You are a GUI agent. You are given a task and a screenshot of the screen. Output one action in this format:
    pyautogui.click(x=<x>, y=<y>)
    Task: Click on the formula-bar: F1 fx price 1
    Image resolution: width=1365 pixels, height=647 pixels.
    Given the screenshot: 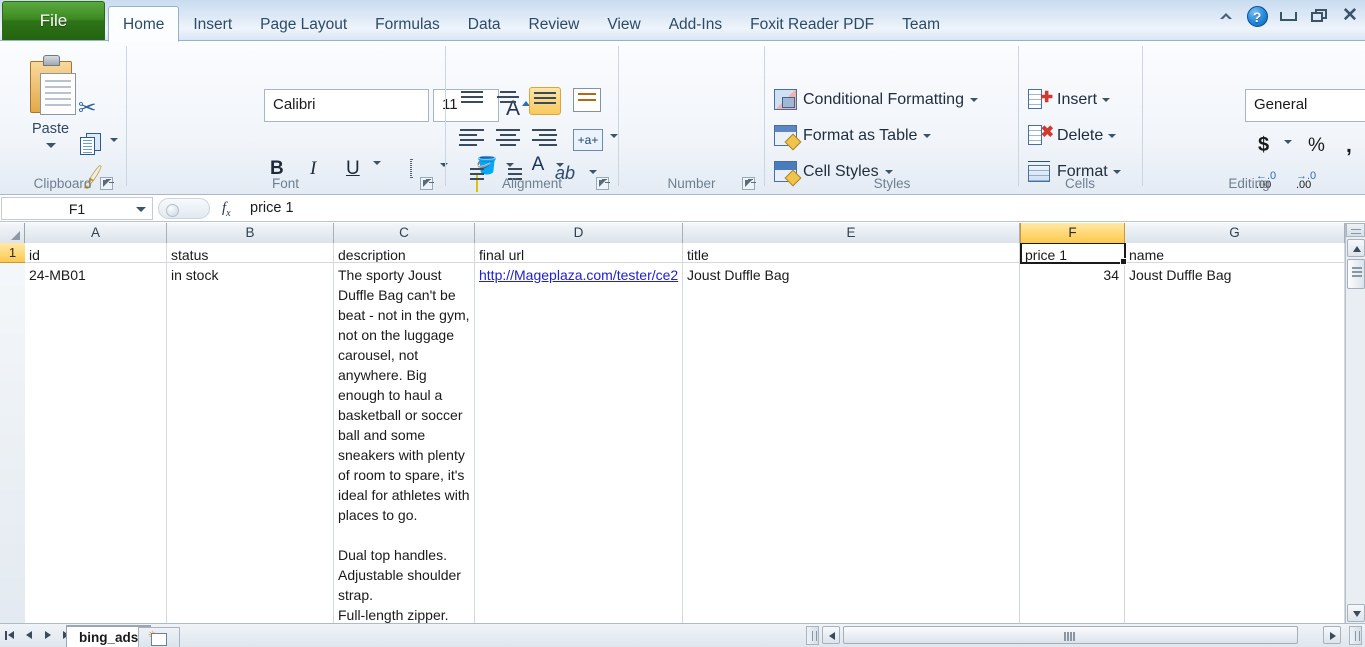 What is the action you would take?
    pyautogui.click(x=682, y=209)
    